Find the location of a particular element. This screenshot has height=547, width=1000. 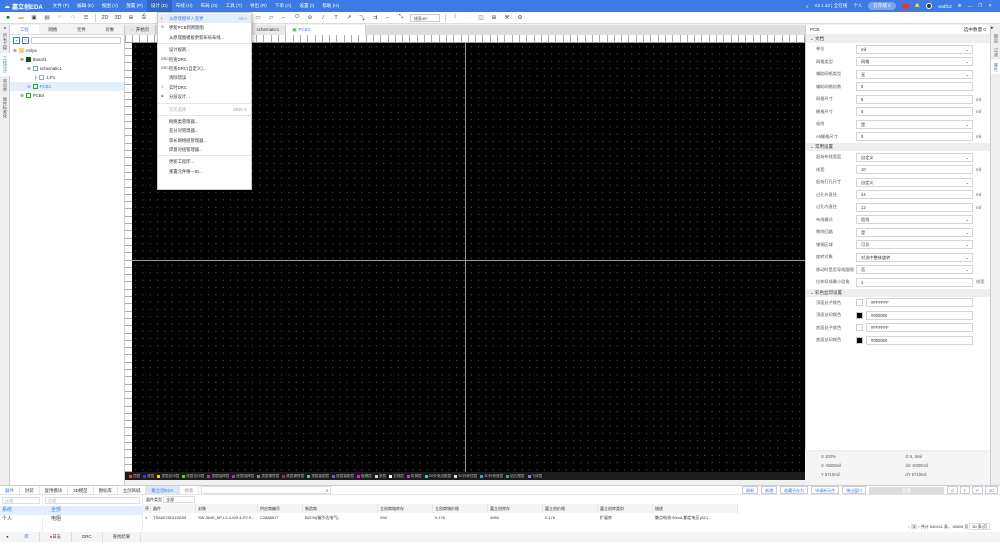

tree-item: ├ 1.P1 is located at coordinates (67, 77).